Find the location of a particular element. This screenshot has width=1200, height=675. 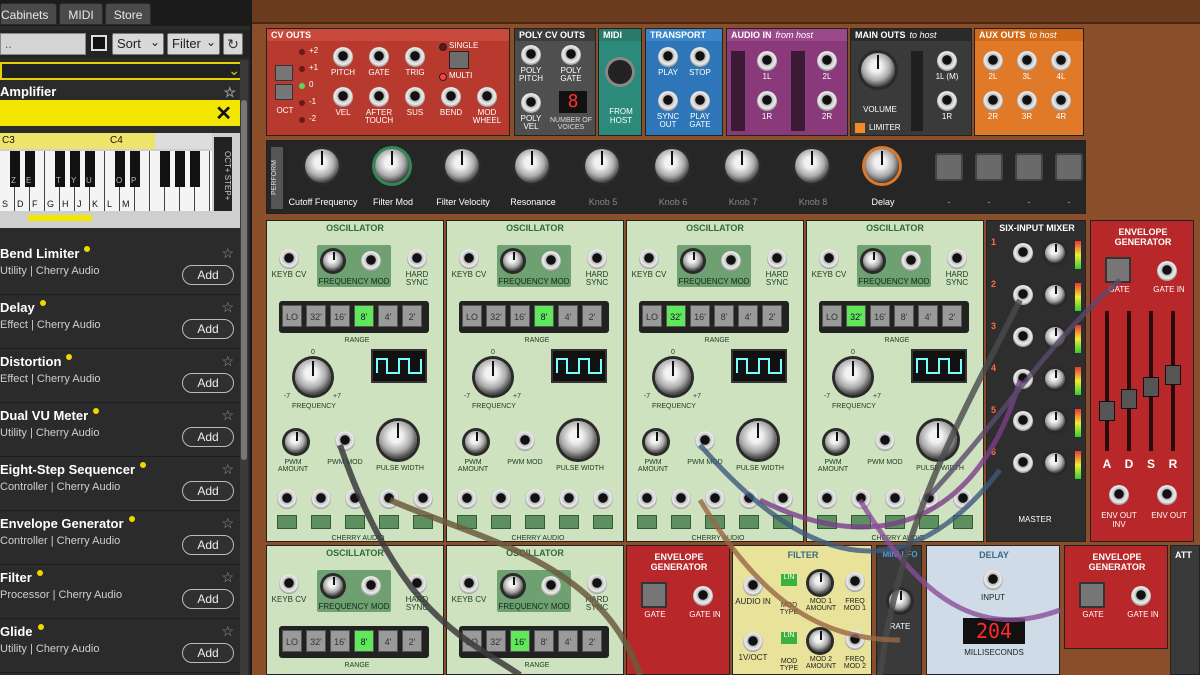

lfo-rate-knob is located at coordinates (900, 601).